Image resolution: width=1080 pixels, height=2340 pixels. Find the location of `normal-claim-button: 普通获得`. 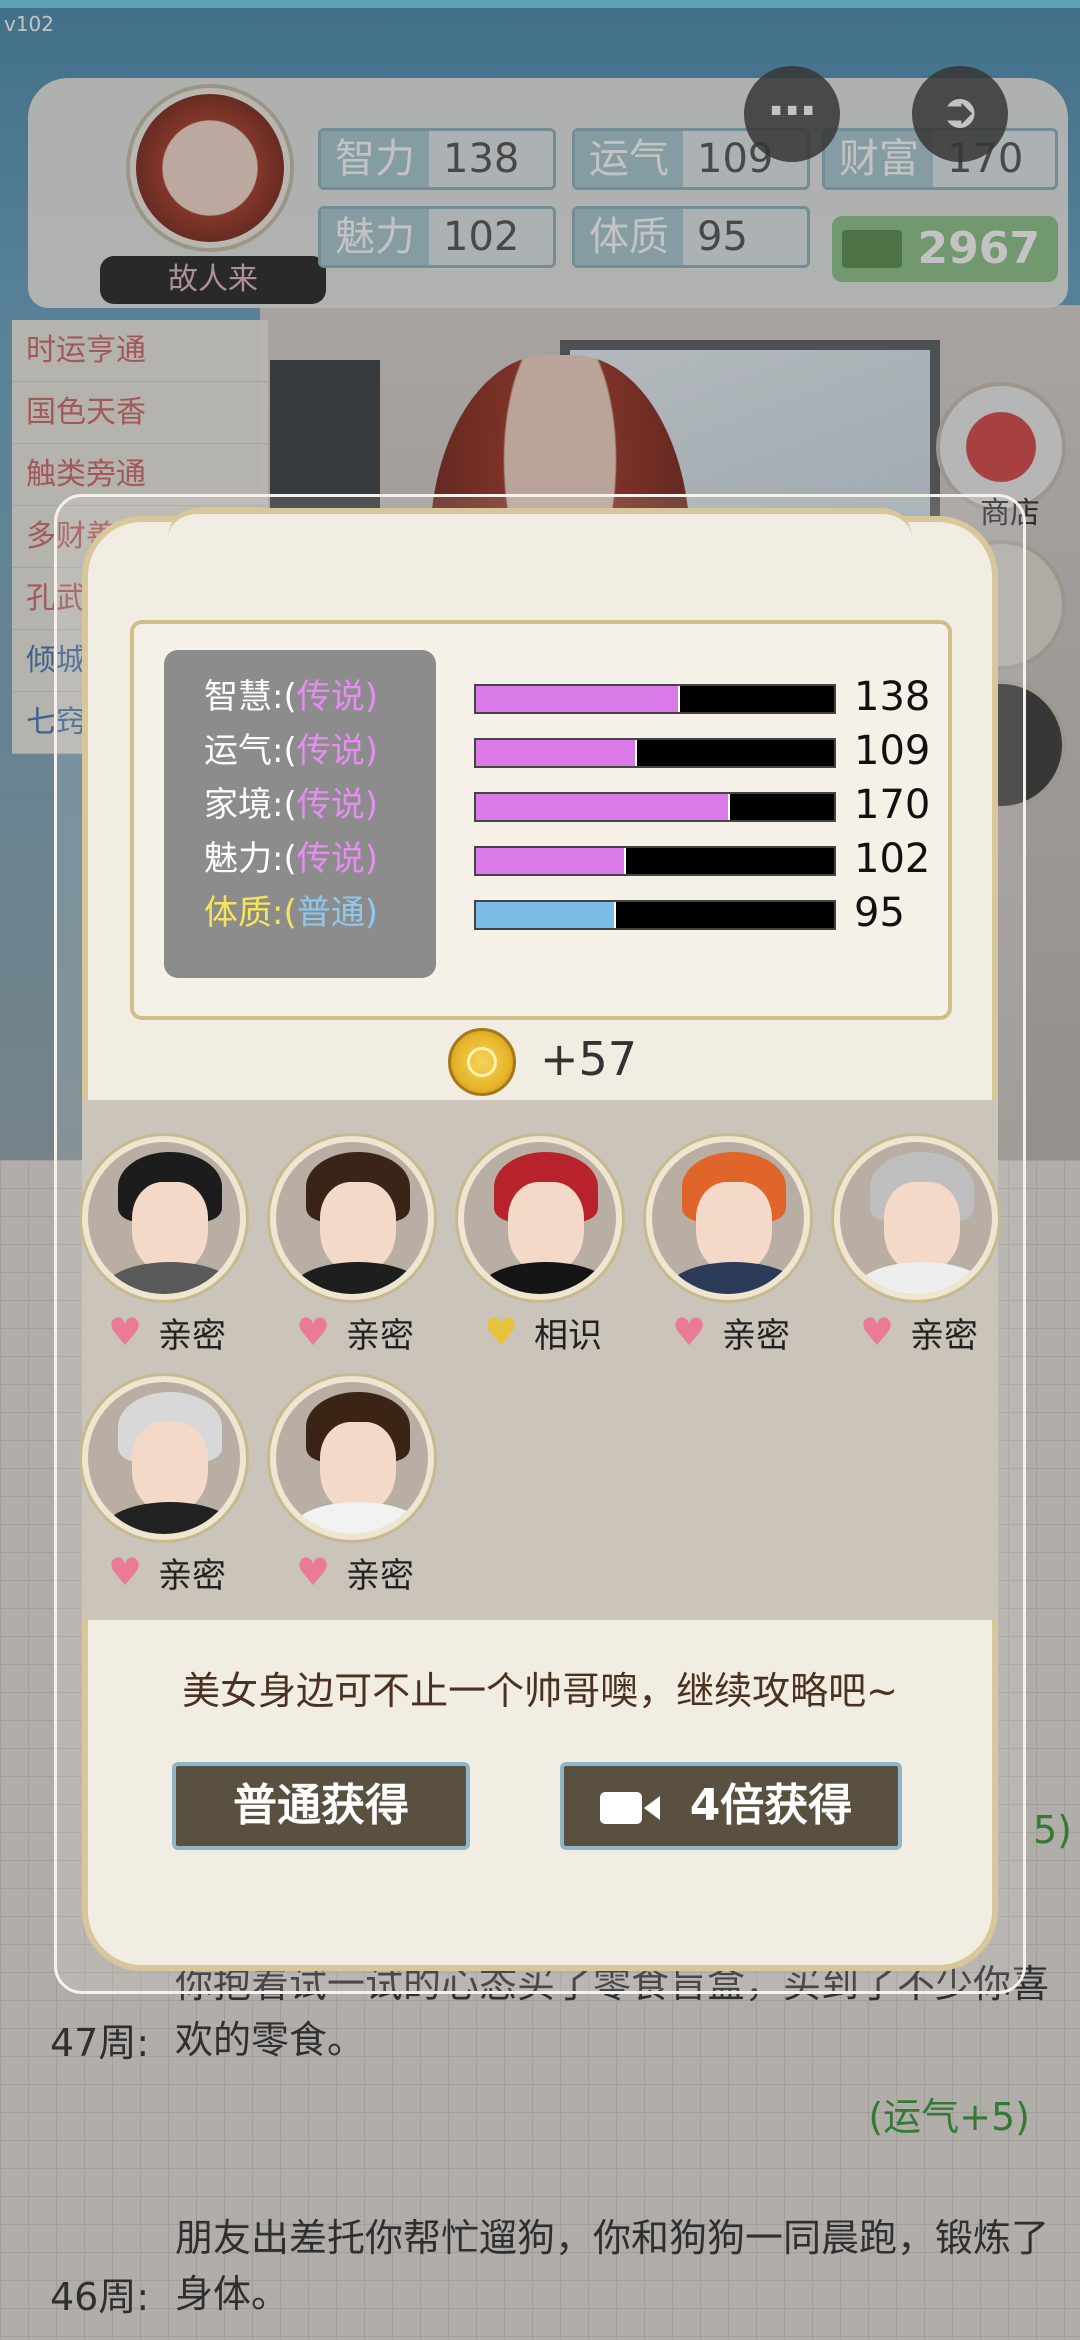

normal-claim-button: 普通获得 is located at coordinates (321, 1806).